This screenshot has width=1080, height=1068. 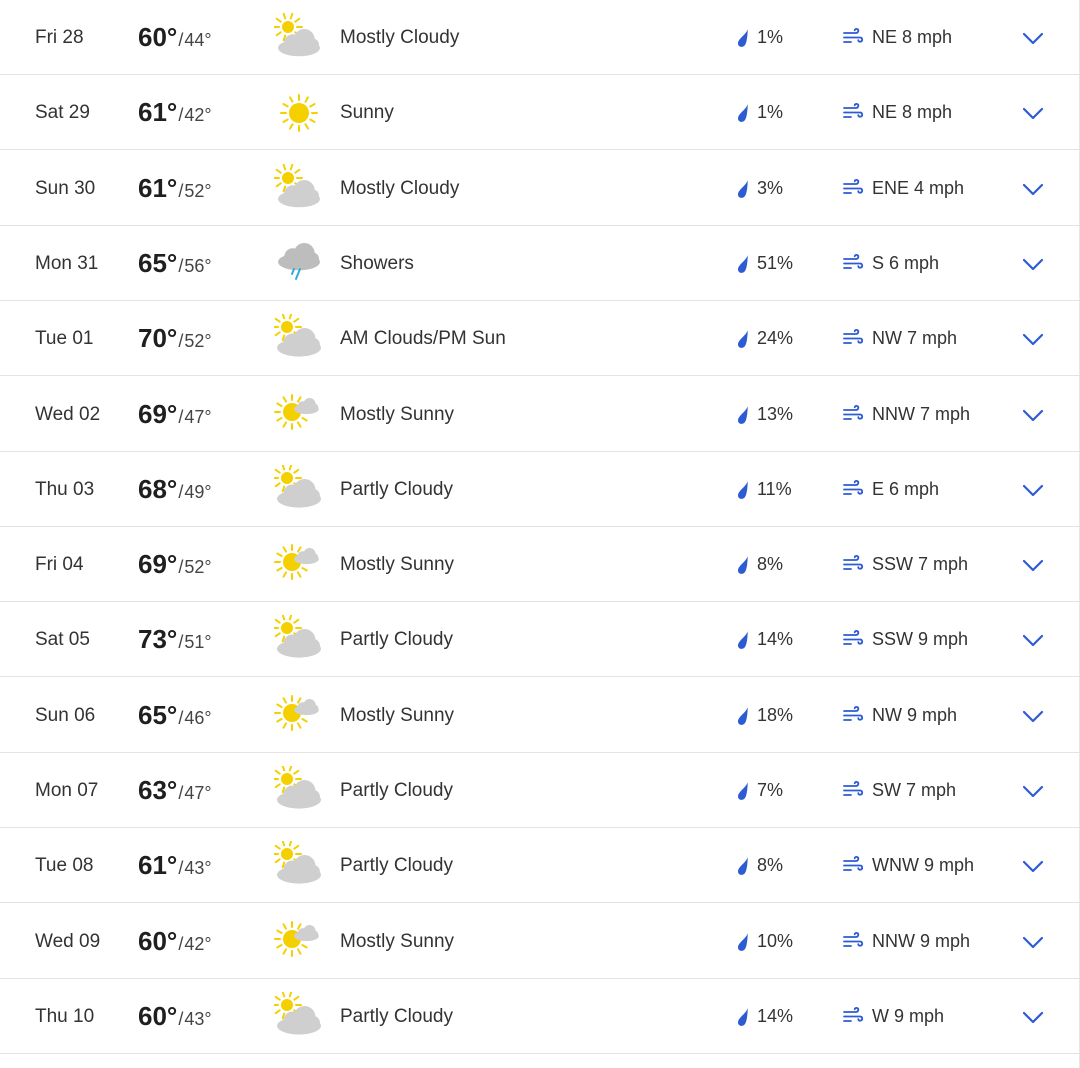 I want to click on day-label: Sun 30, so click(x=65, y=188).